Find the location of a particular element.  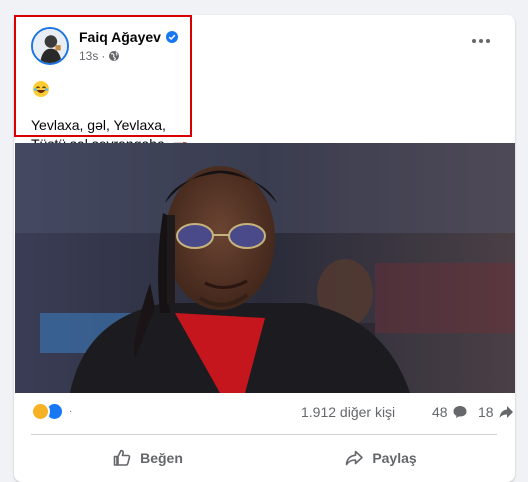

laughing-emoji-icon is located at coordinates (41, 89).